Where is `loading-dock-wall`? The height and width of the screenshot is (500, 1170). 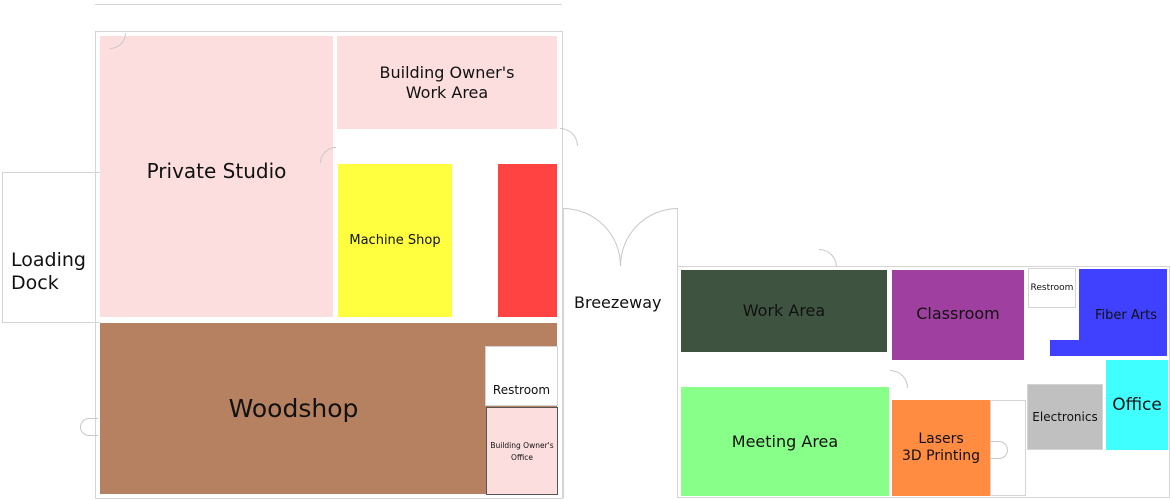
loading-dock-wall is located at coordinates (51, 247).